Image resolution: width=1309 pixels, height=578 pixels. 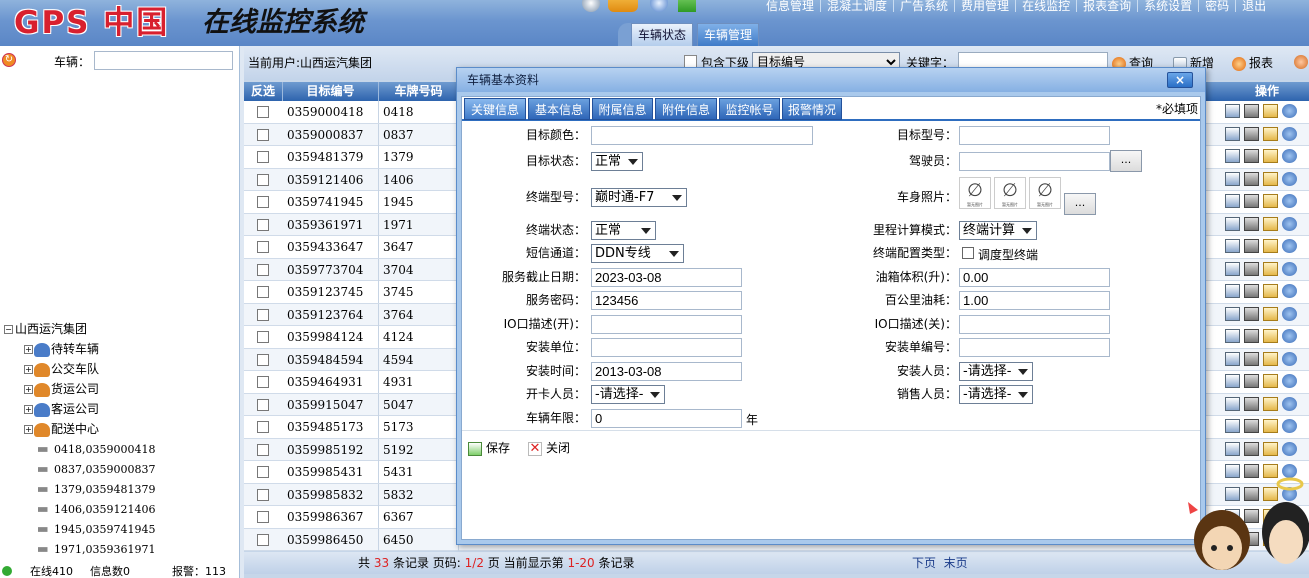 What do you see at coordinates (121, 429) in the screenshot?
I see `tree-group: + 配送中心` at bounding box center [121, 429].